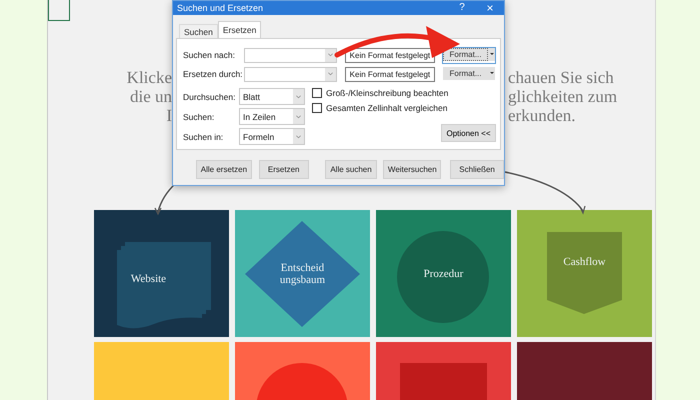  I want to click on tile-label: Website, so click(148, 278).